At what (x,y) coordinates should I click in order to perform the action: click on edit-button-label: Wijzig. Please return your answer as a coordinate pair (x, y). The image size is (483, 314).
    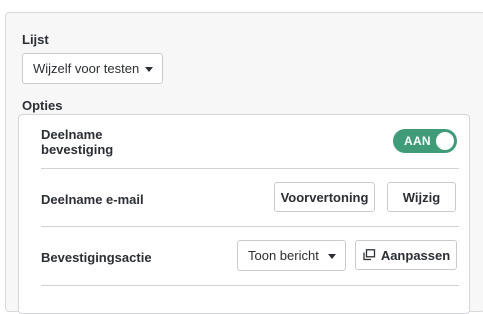
    Looking at the image, I should click on (421, 197).